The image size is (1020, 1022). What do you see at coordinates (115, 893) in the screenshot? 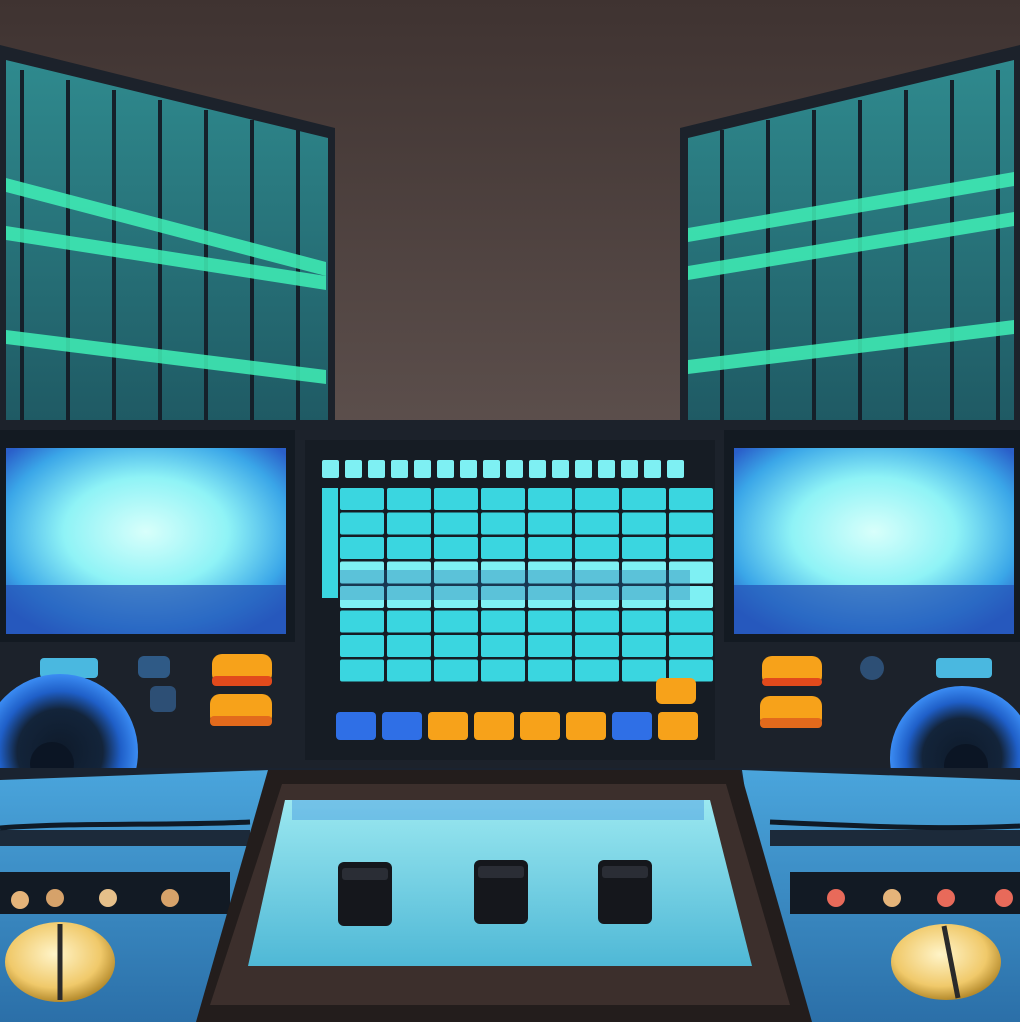
I see `left-knob-row` at bounding box center [115, 893].